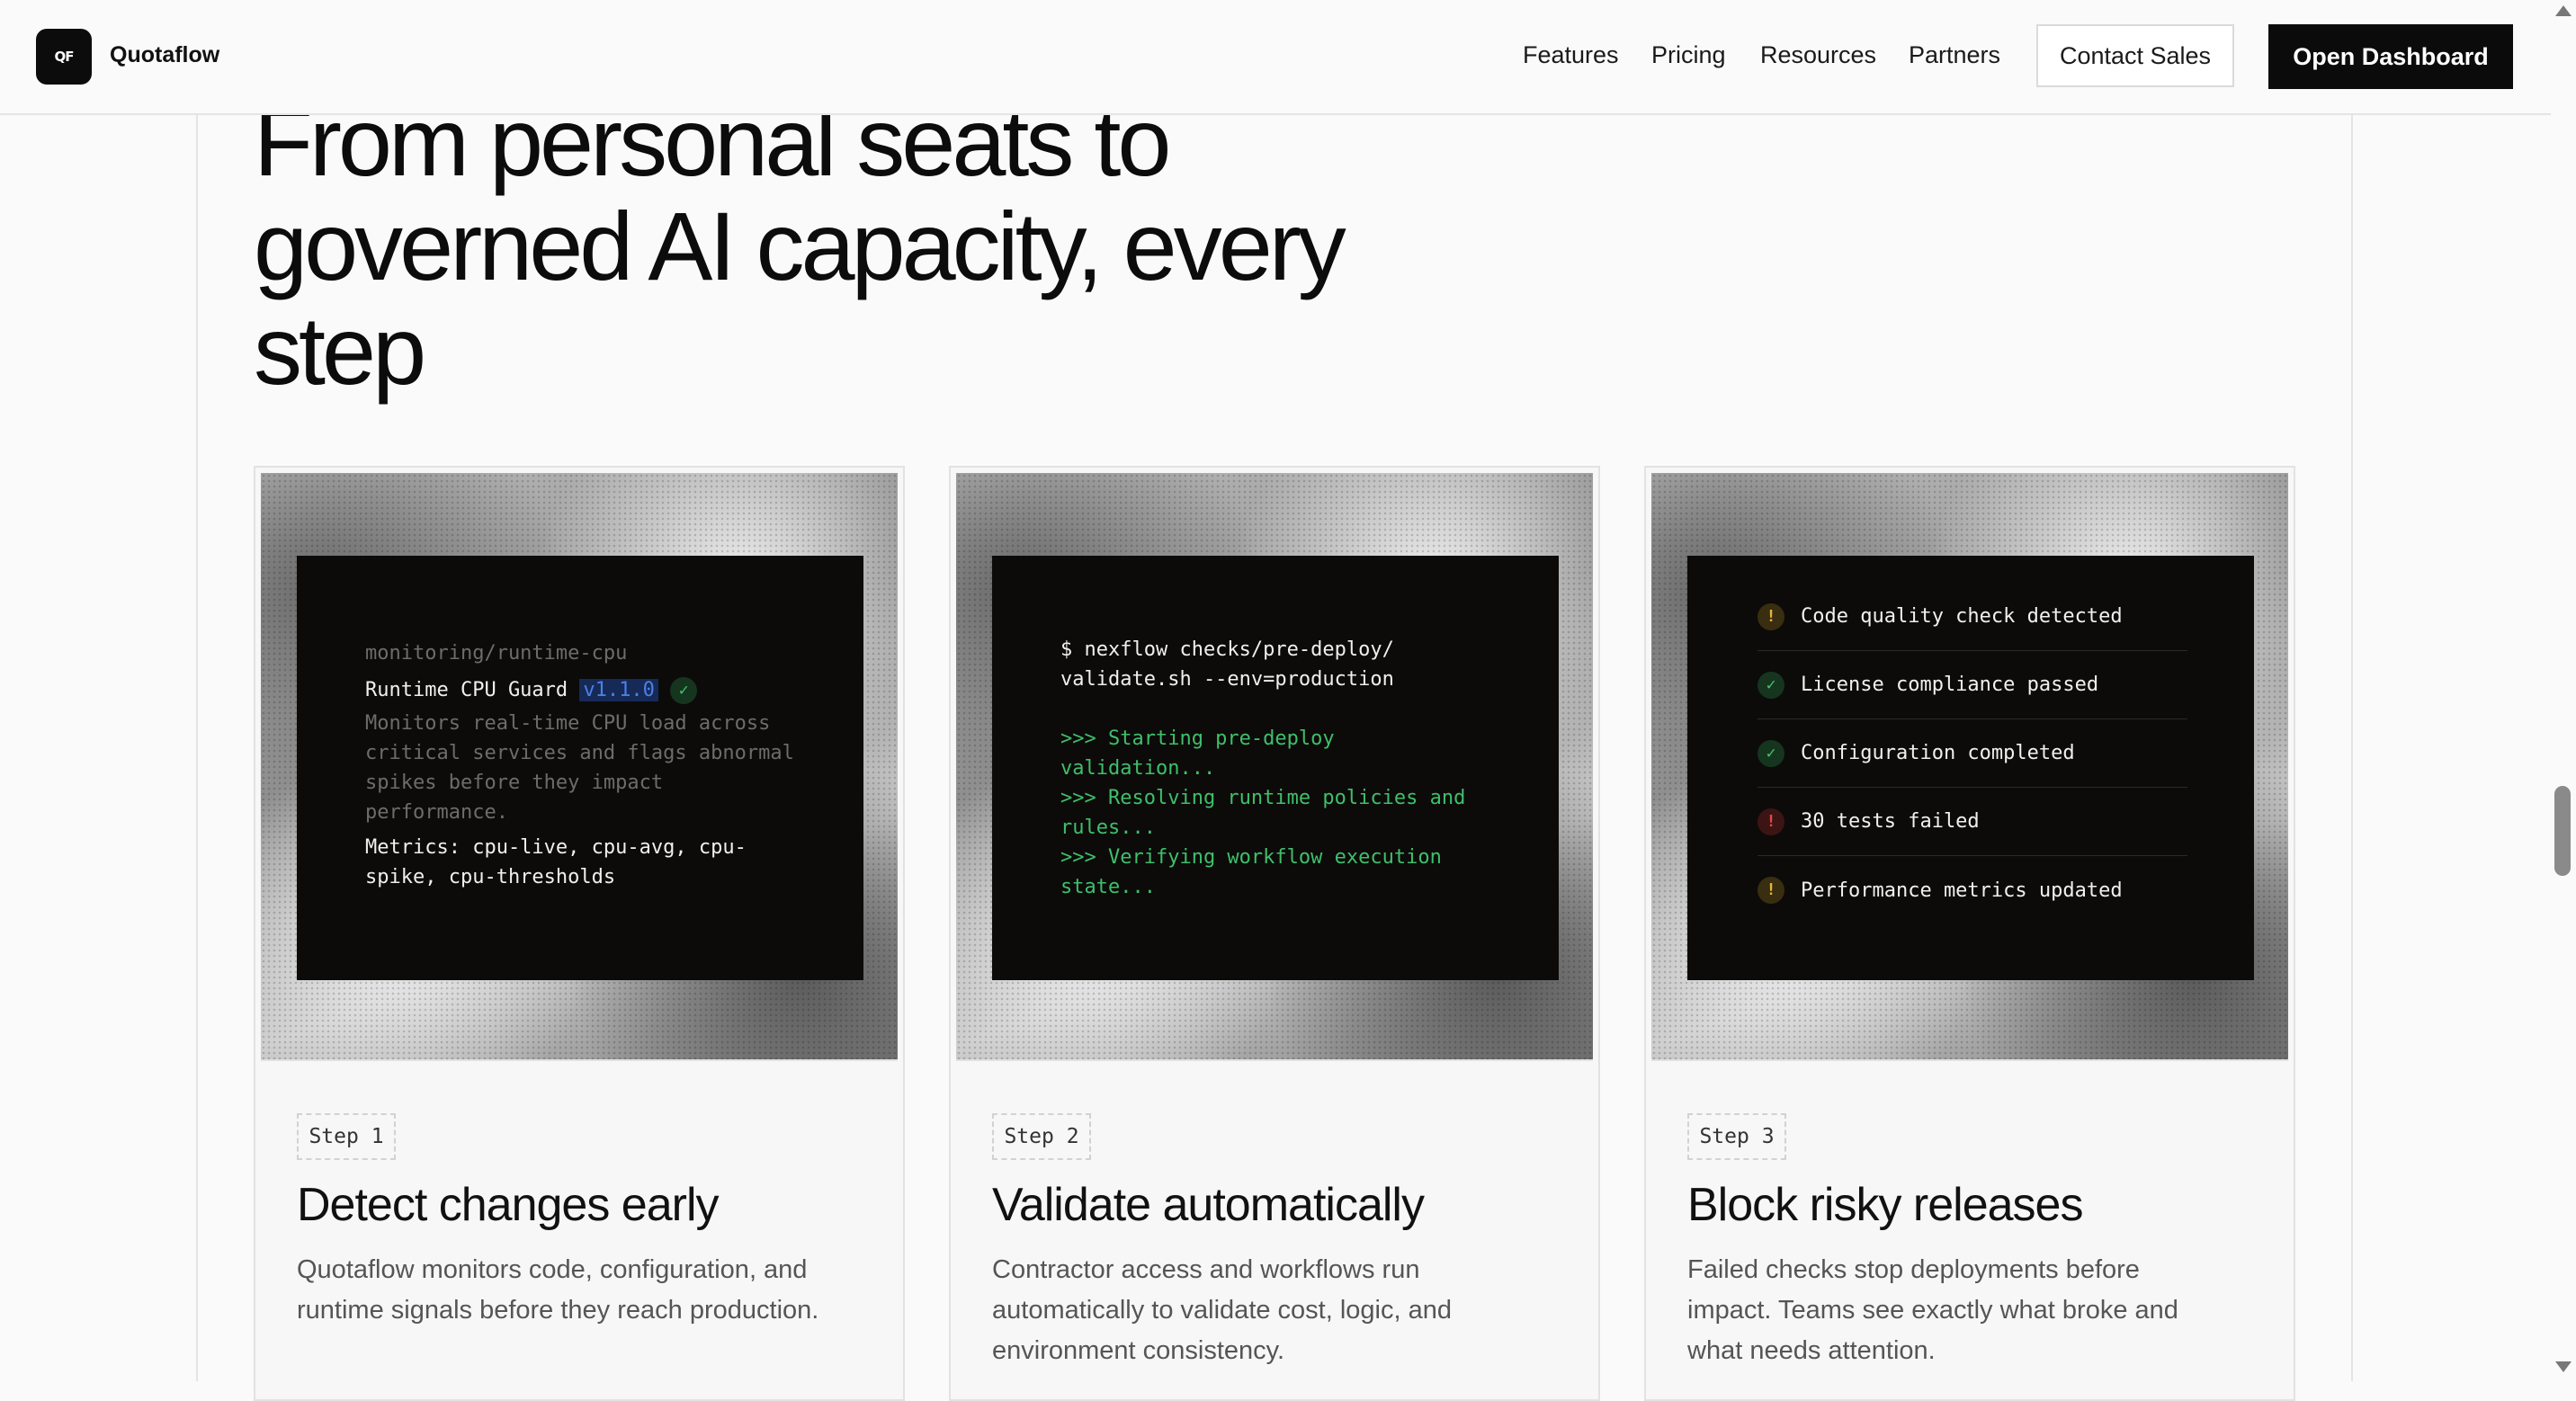  What do you see at coordinates (1962, 616) in the screenshot?
I see `check-label: Code quality check detected` at bounding box center [1962, 616].